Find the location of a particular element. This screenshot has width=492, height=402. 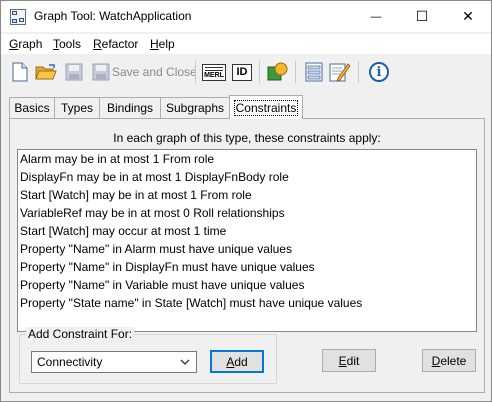

close-window-button: ✕ is located at coordinates (468, 16).